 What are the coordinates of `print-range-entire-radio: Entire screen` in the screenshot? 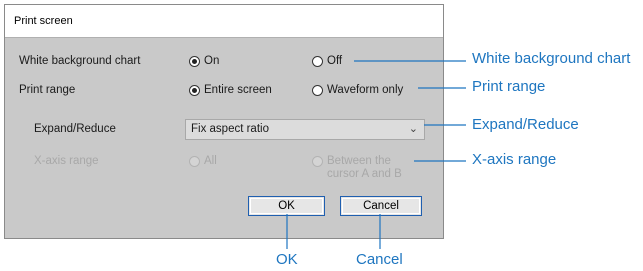 It's located at (230, 90).